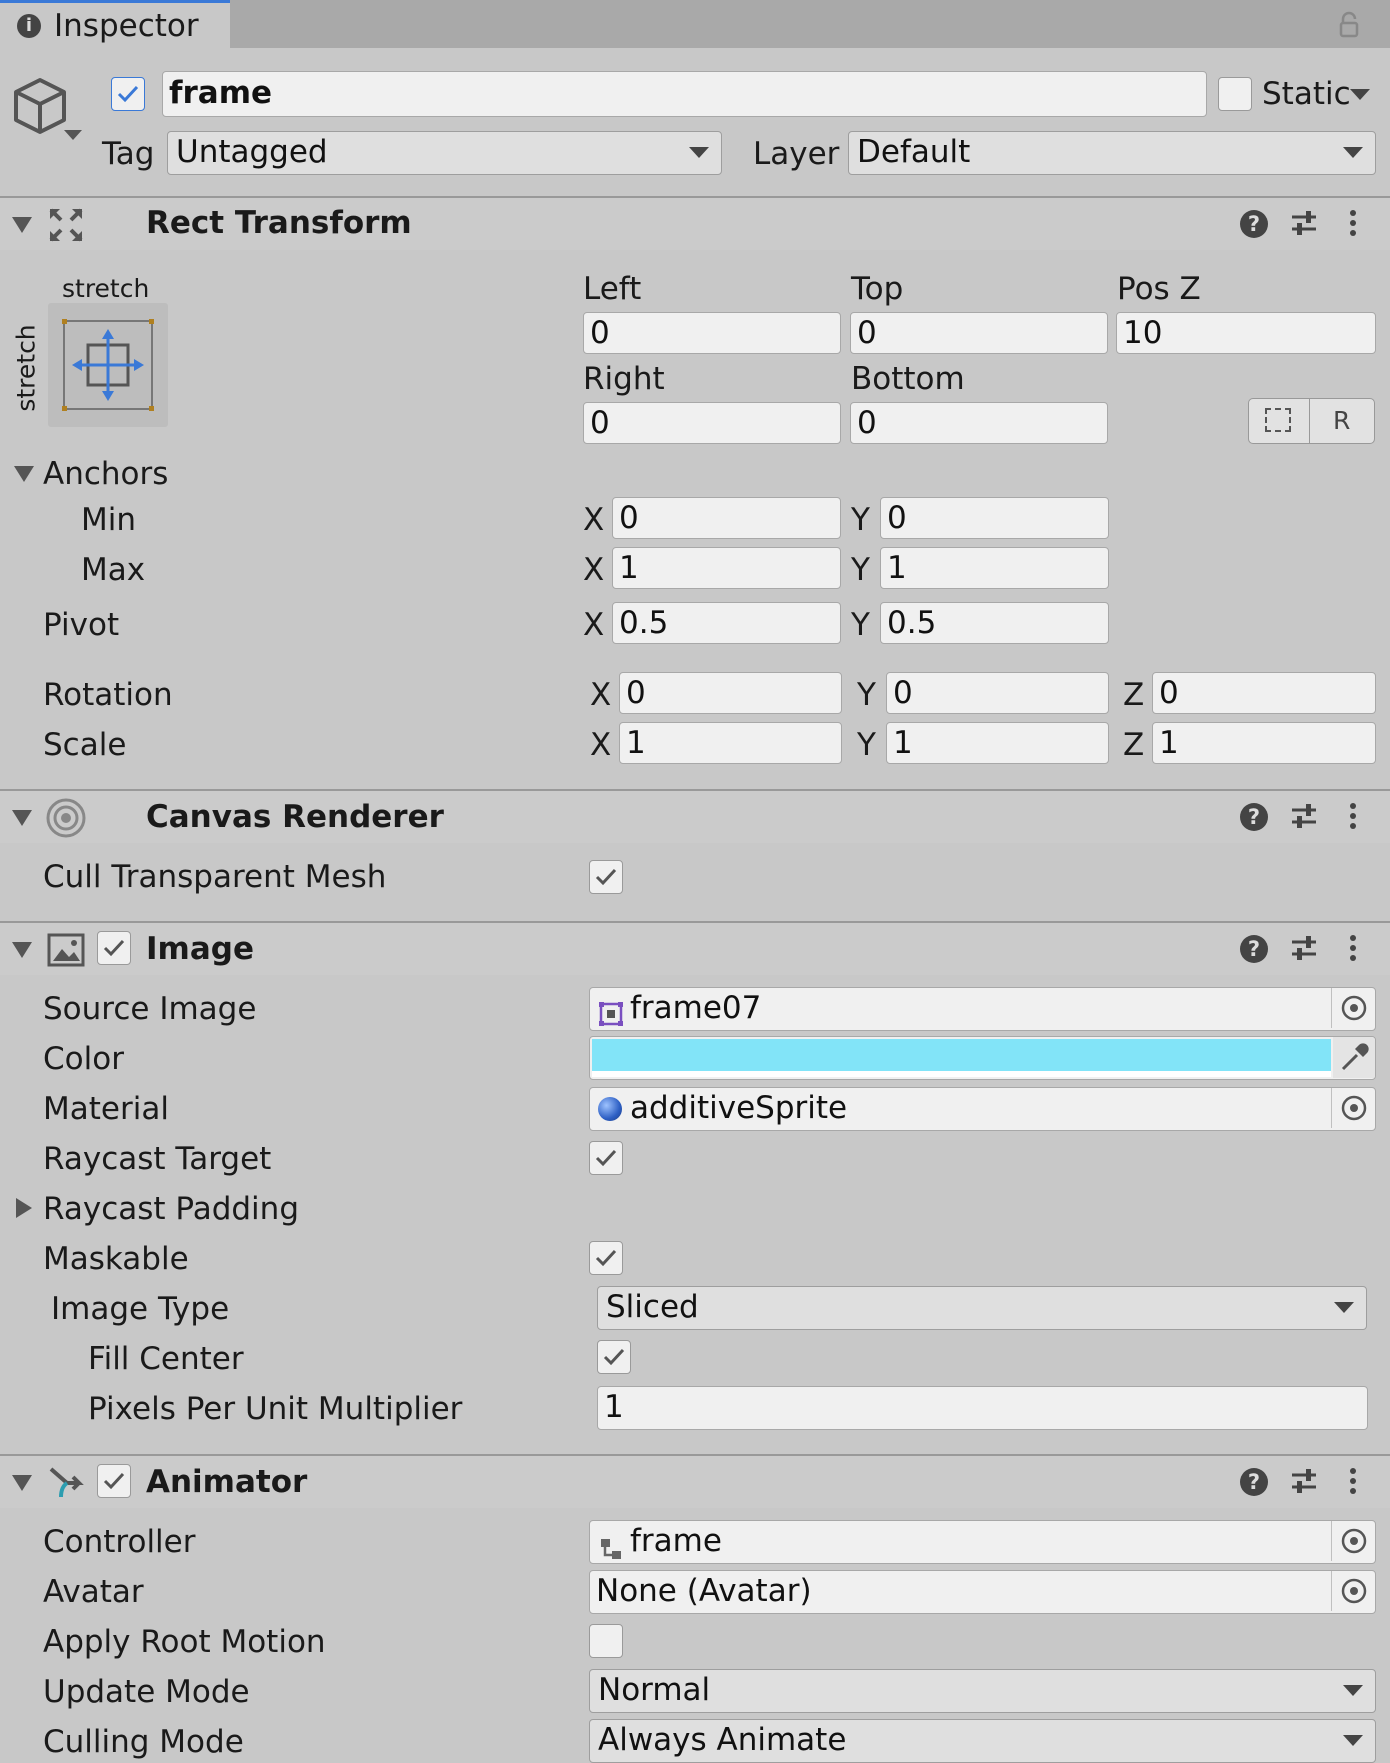  Describe the element at coordinates (997, 693) in the screenshot. I see `rot-y-field: 0` at that location.